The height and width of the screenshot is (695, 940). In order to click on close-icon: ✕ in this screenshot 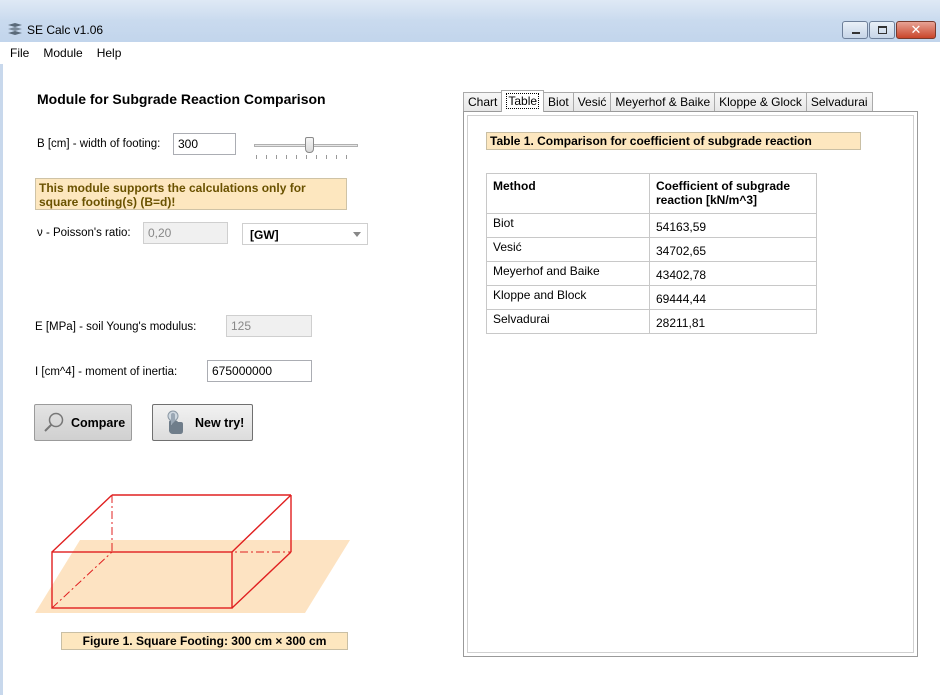, I will do `click(916, 29)`.